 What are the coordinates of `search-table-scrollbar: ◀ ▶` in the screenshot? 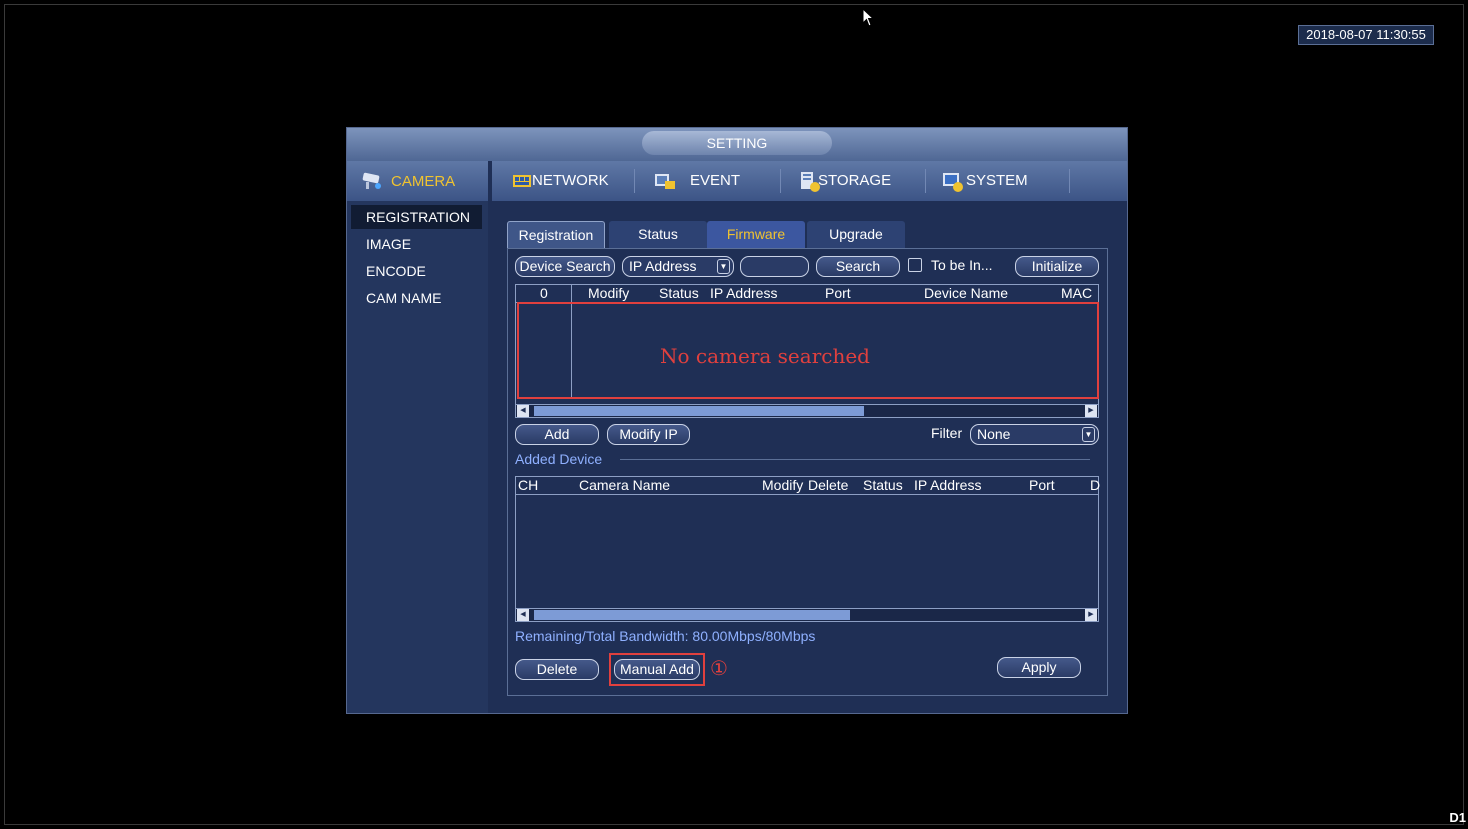 It's located at (807, 410).